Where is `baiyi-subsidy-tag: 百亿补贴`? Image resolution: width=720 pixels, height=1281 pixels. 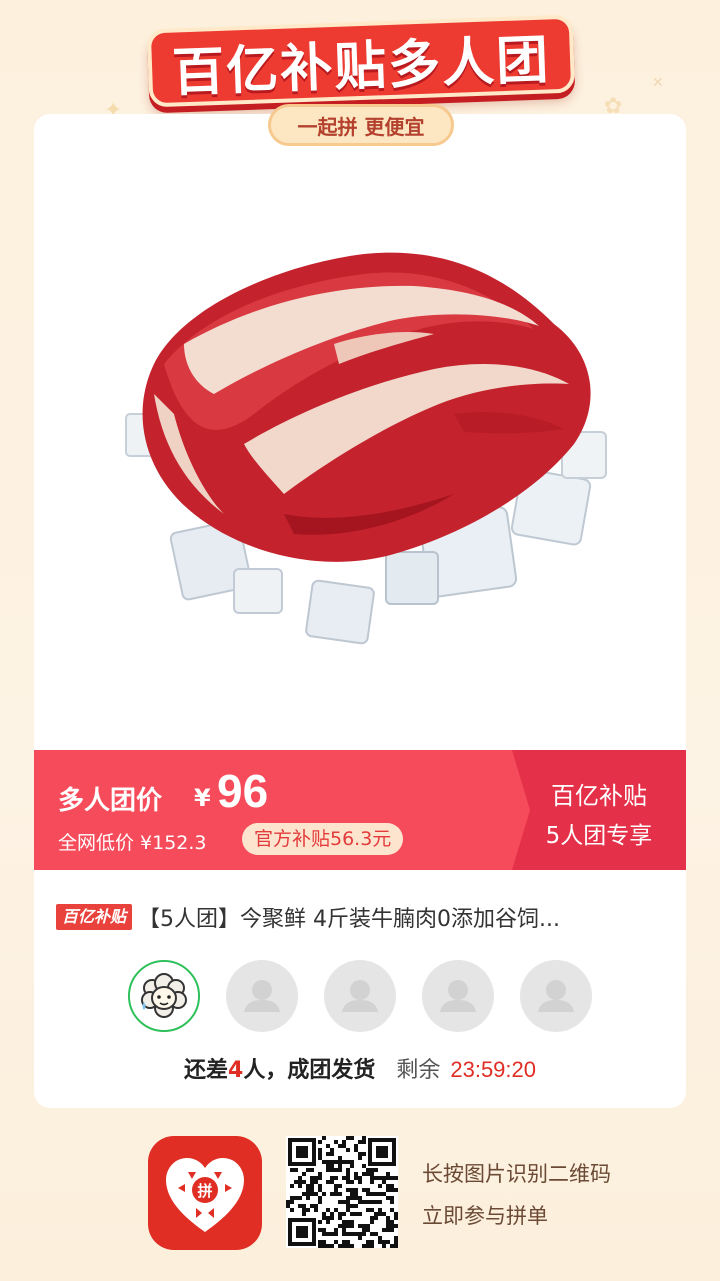
baiyi-subsidy-tag: 百亿补贴 is located at coordinates (94, 917).